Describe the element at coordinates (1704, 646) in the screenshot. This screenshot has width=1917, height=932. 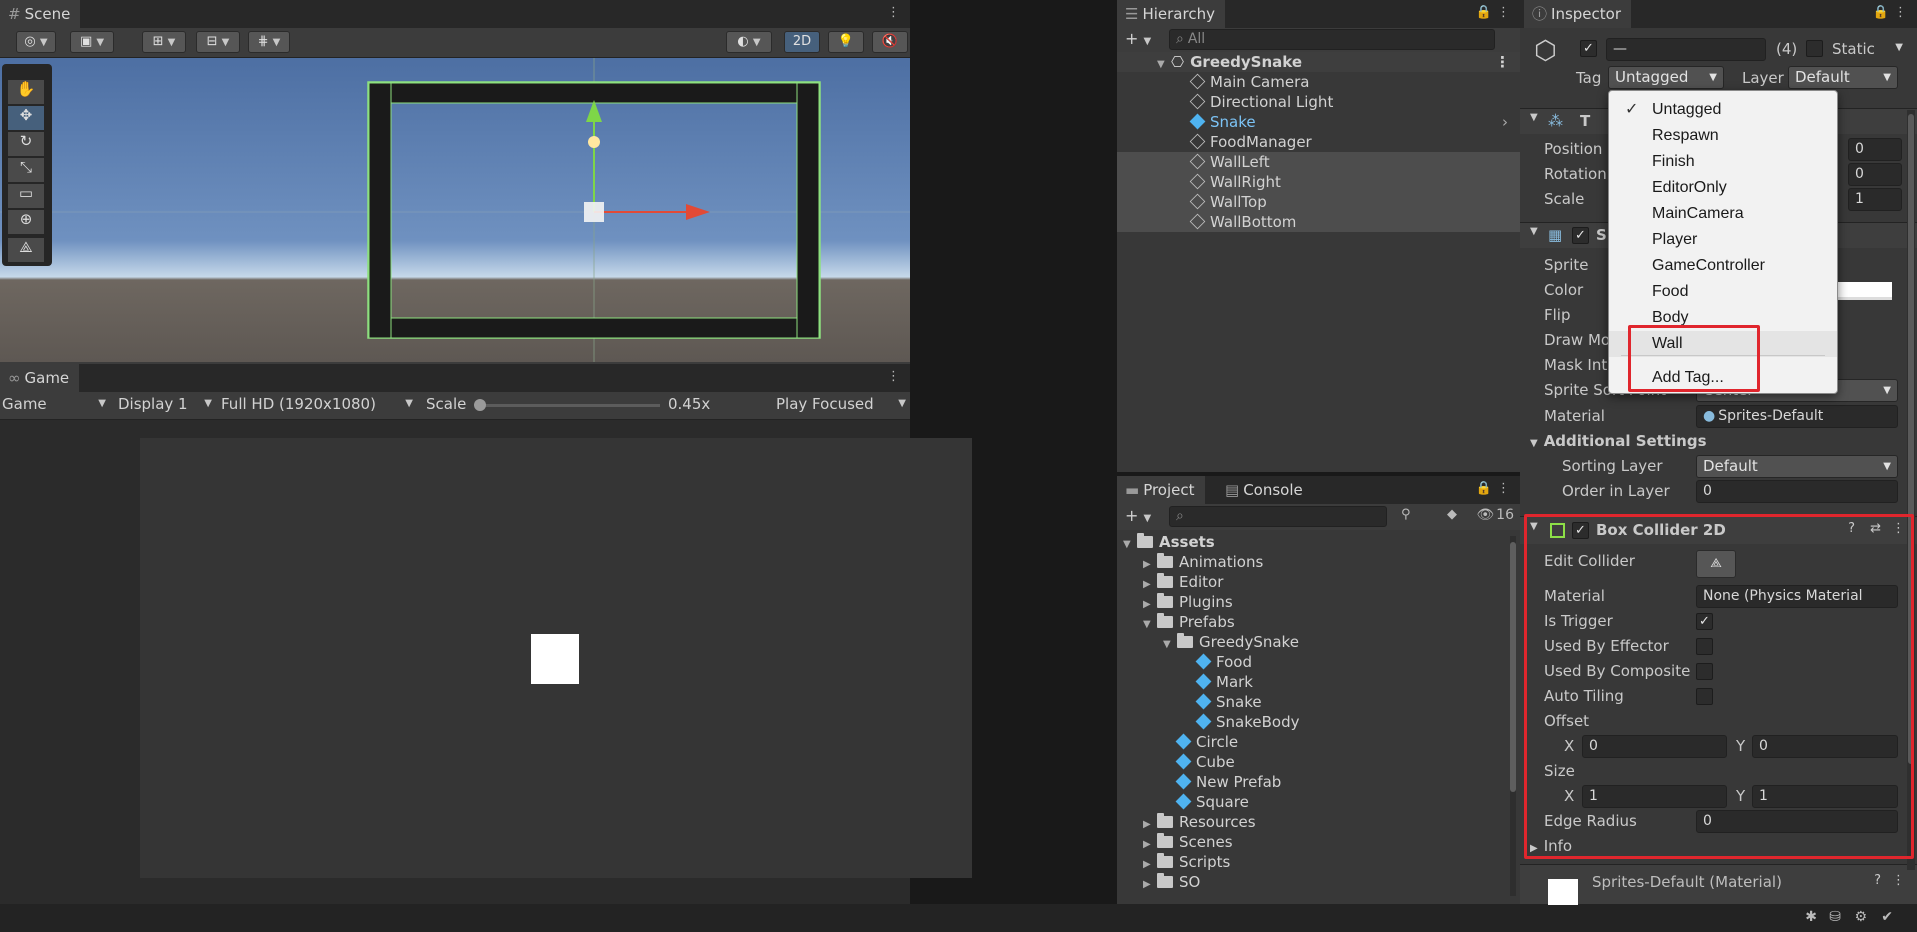
I see `used-by-effector-checkbox` at that location.